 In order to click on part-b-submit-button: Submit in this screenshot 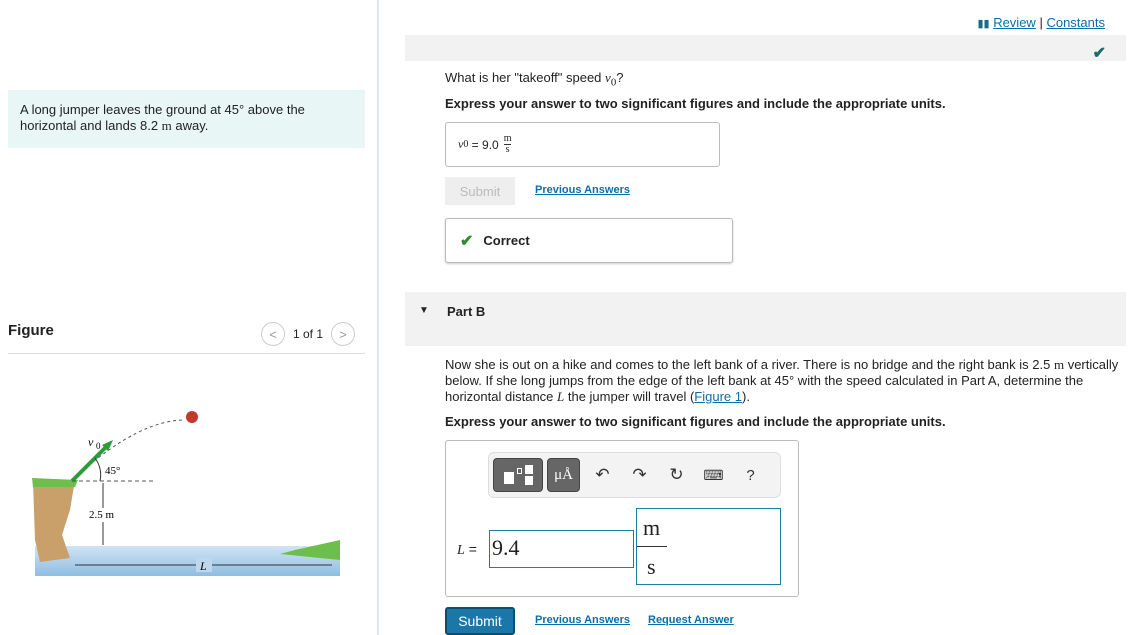, I will do `click(480, 621)`.